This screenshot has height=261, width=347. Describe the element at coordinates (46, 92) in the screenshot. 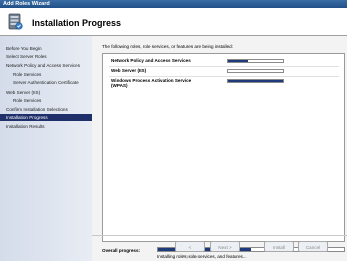

I see `sidebar-step-item: Web Server (IIS)` at that location.